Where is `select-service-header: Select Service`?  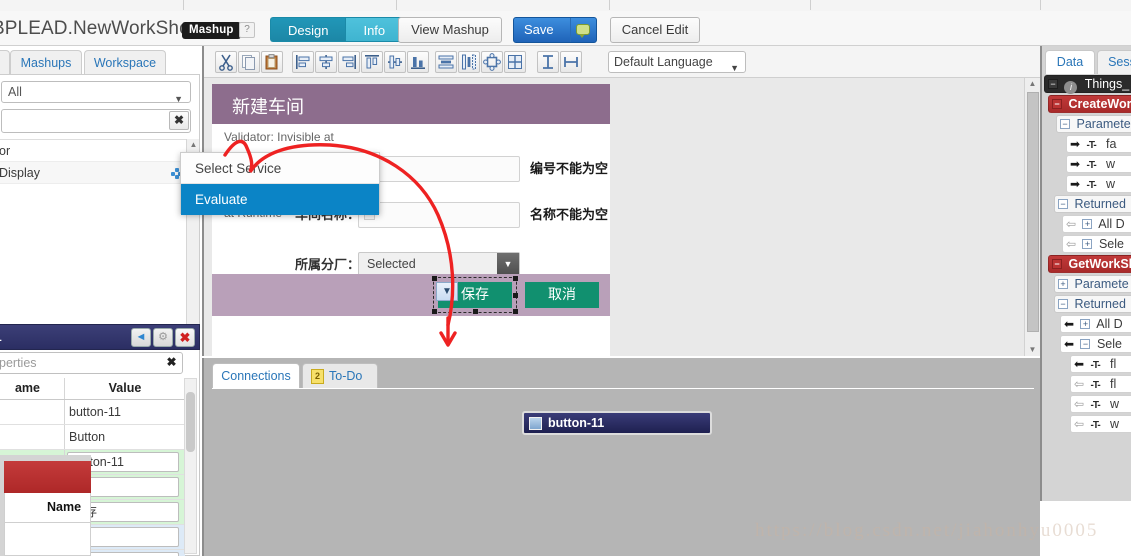
select-service-header: Select Service is located at coordinates (280, 168).